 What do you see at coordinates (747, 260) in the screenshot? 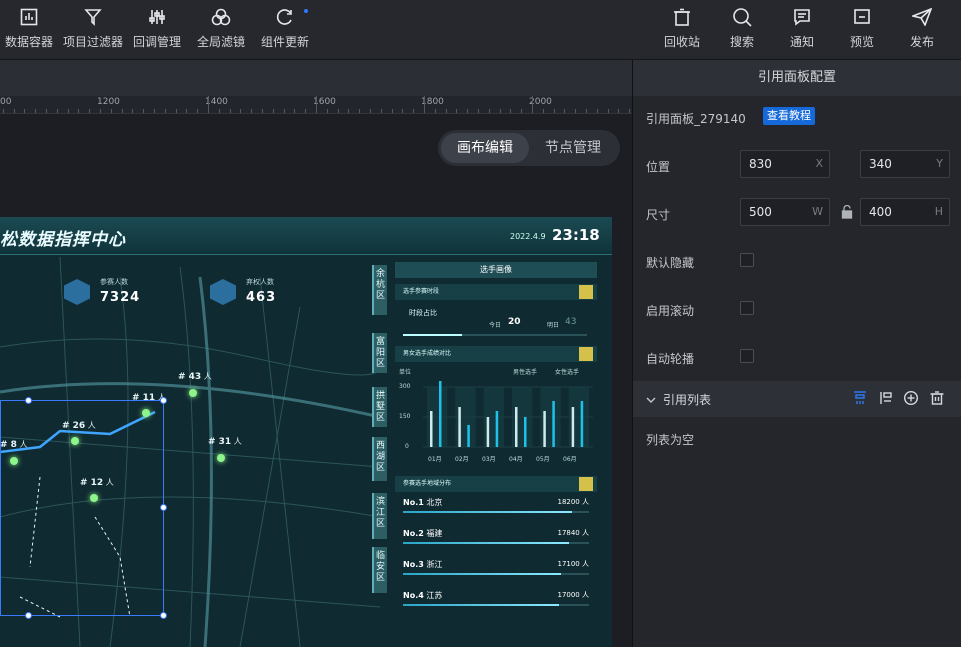
I see `default-hidden-checkbox` at bounding box center [747, 260].